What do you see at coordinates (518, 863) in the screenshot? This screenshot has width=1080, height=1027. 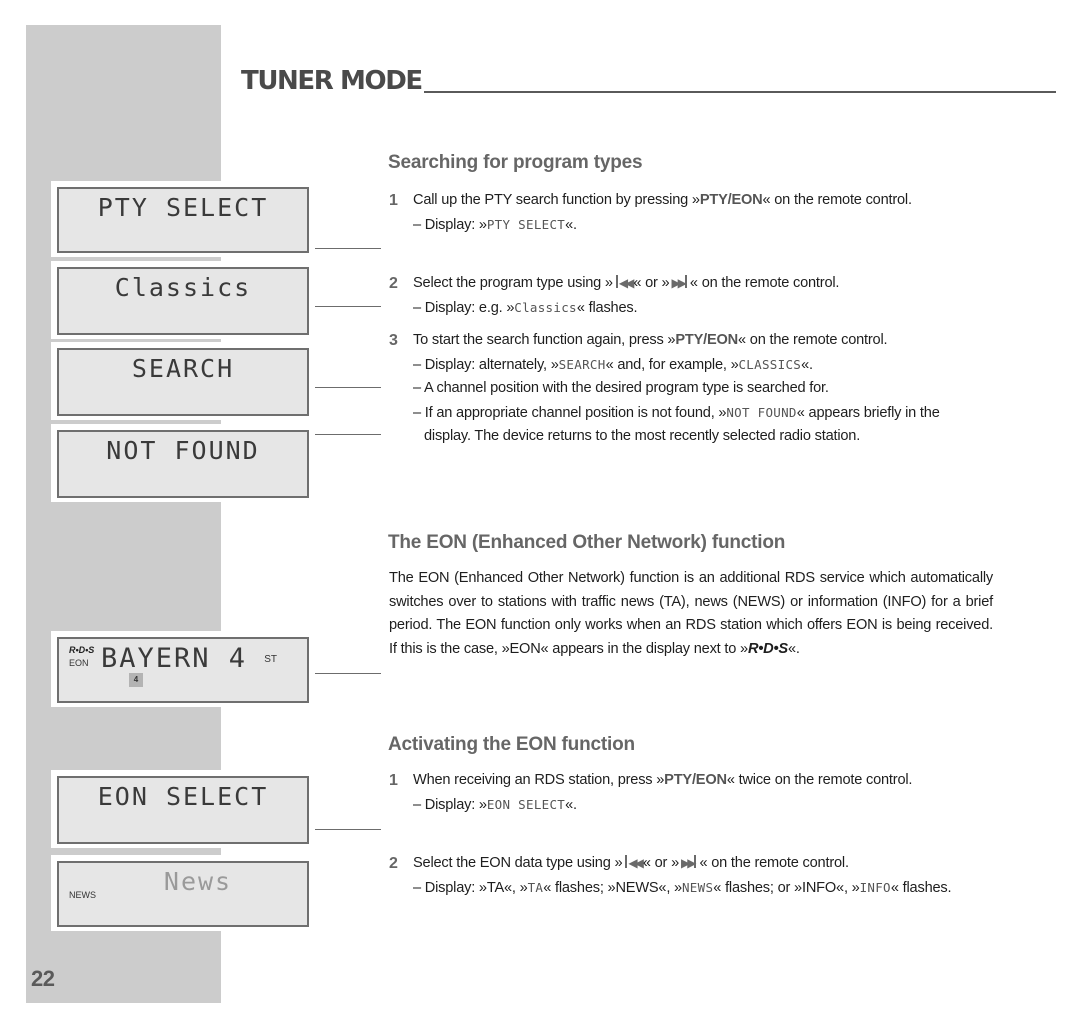 I see `text: Select the EON data type using »` at bounding box center [518, 863].